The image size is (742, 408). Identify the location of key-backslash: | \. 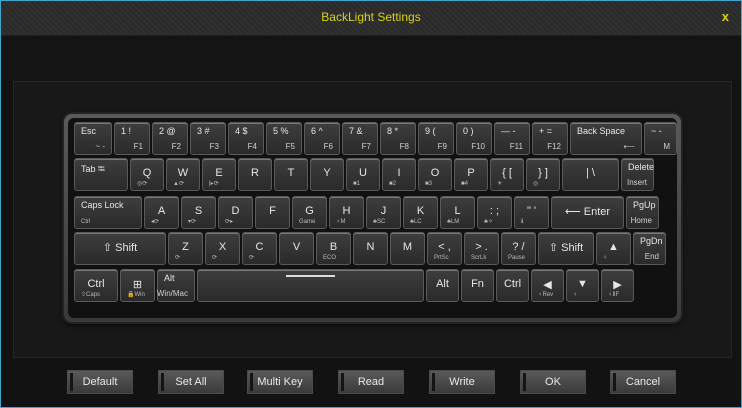
(590, 174).